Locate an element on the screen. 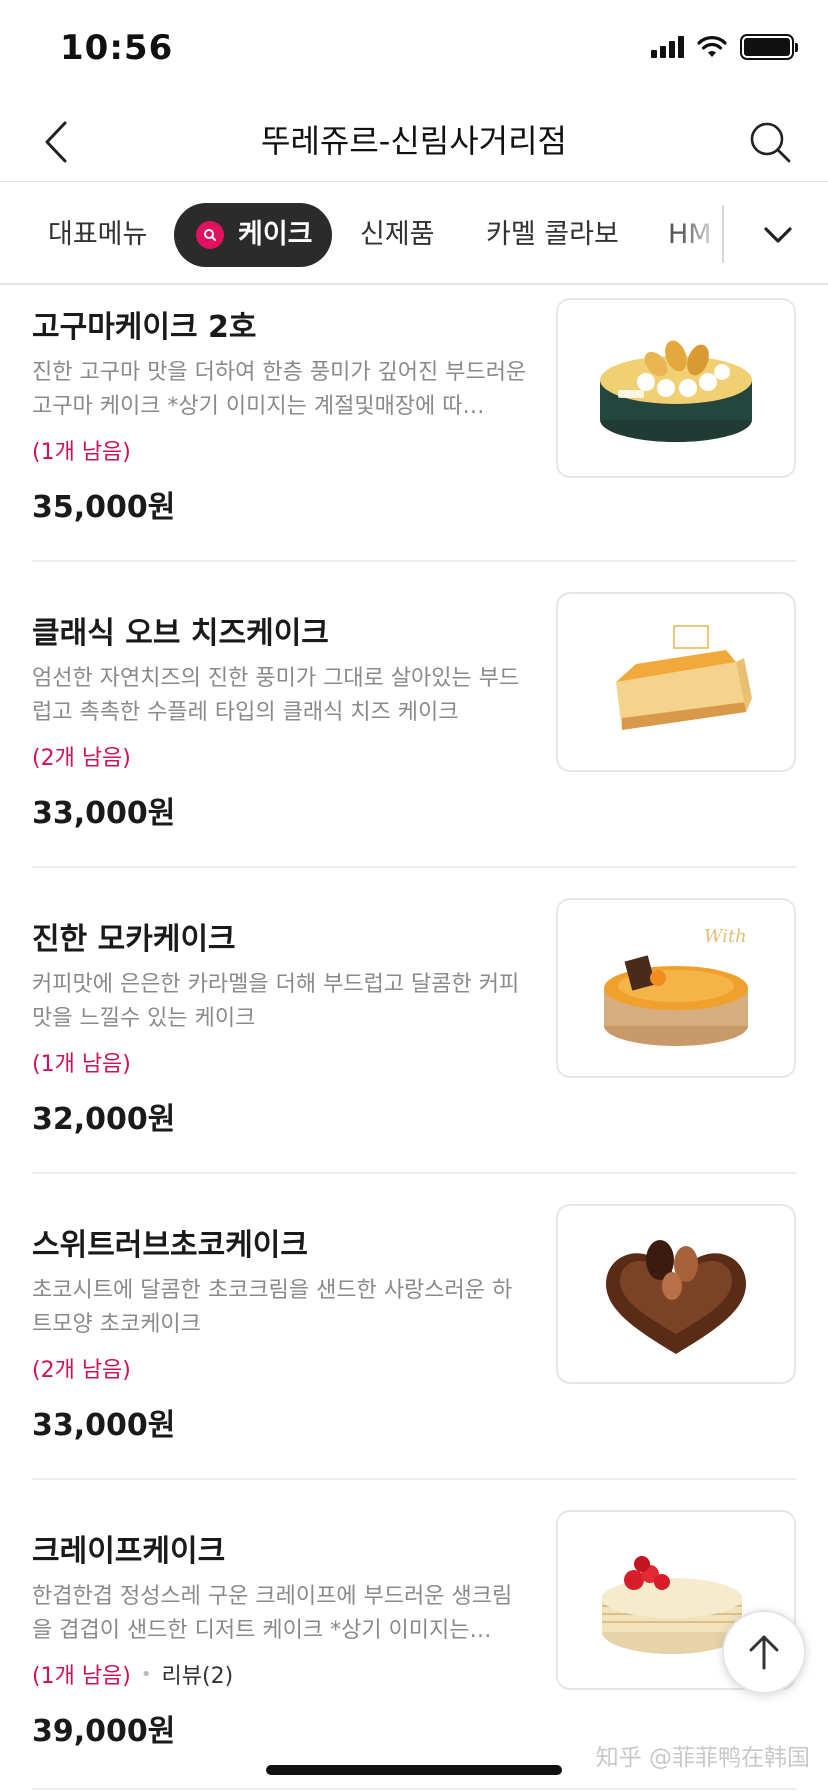 Image resolution: width=828 pixels, height=1792 pixels. product-thumbnail: With is located at coordinates (676, 988).